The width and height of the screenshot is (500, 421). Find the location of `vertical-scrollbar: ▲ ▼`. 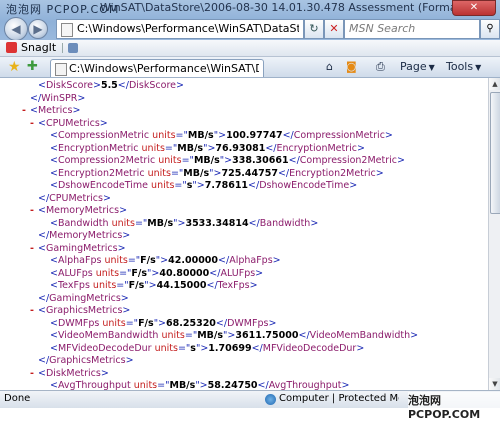

vertical-scrollbar: ▲ ▼ is located at coordinates (494, 234).